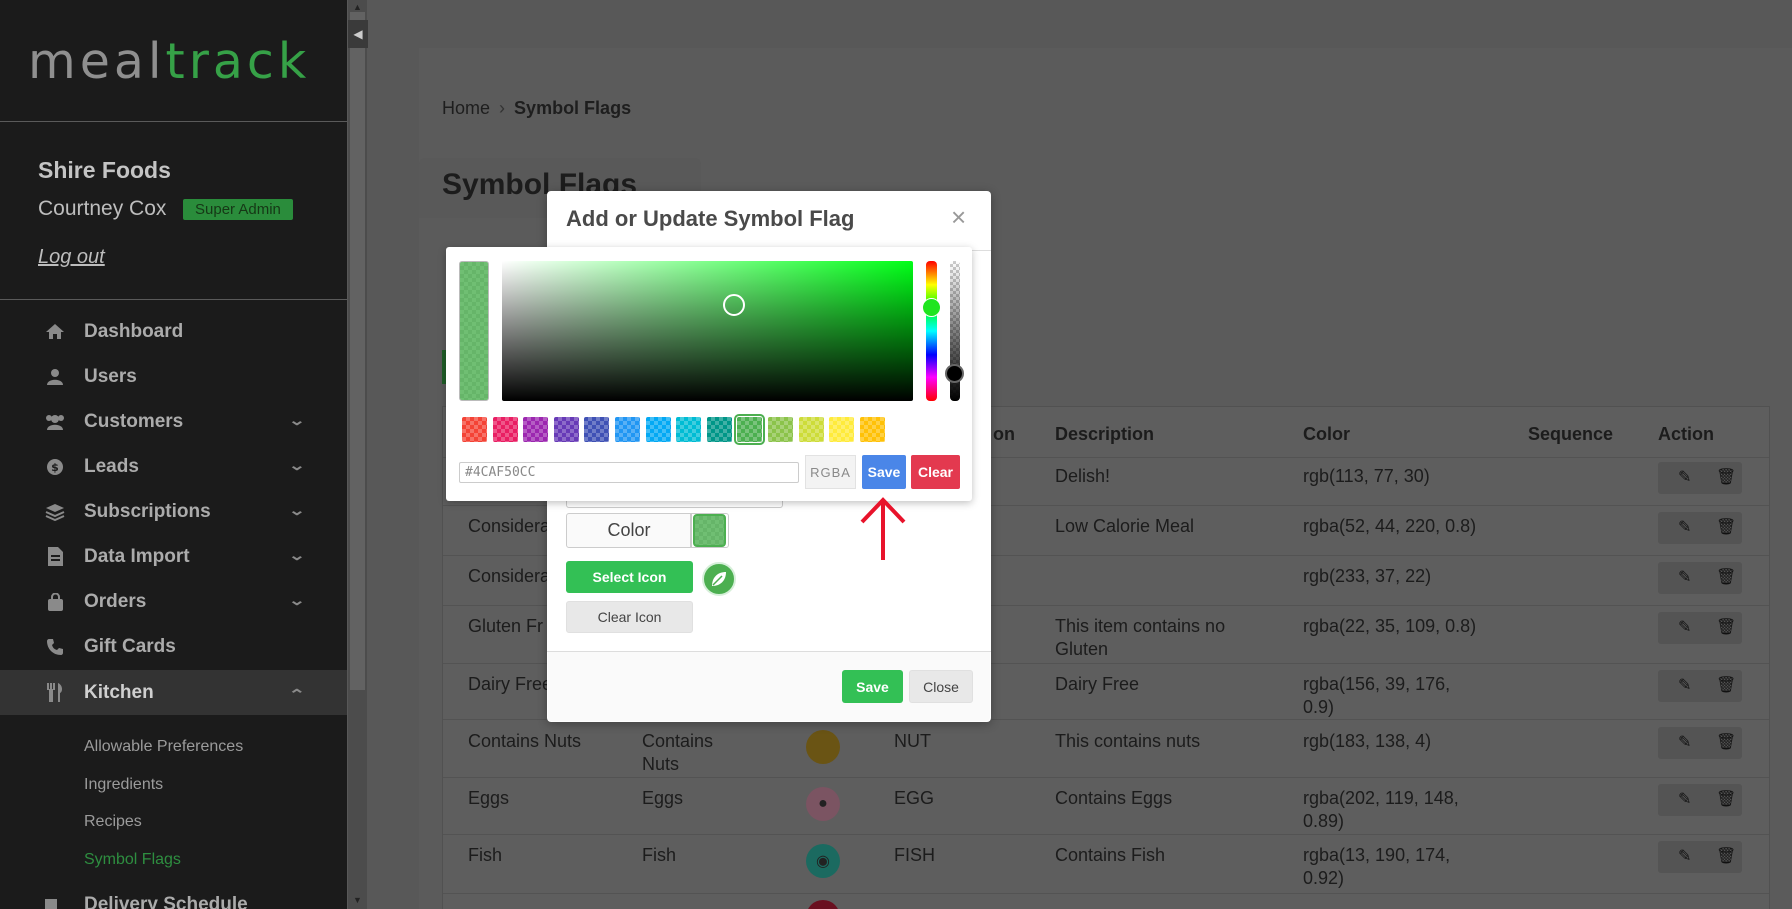 Image resolution: width=1792 pixels, height=909 pixels. I want to click on modal-close-button: Close, so click(941, 686).